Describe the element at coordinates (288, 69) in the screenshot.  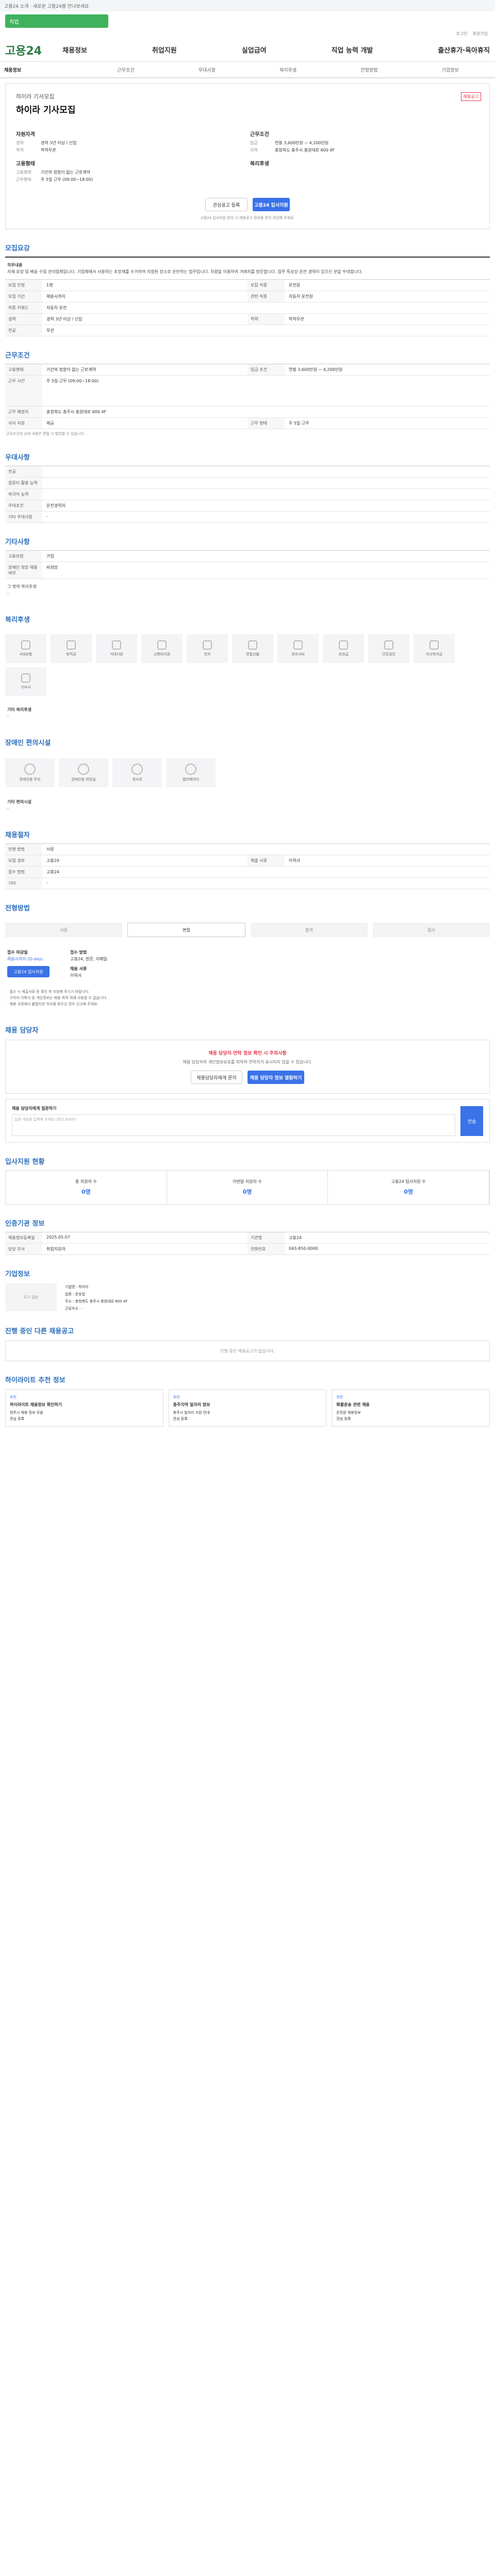
I see `tab-welfare: 복리후생` at that location.